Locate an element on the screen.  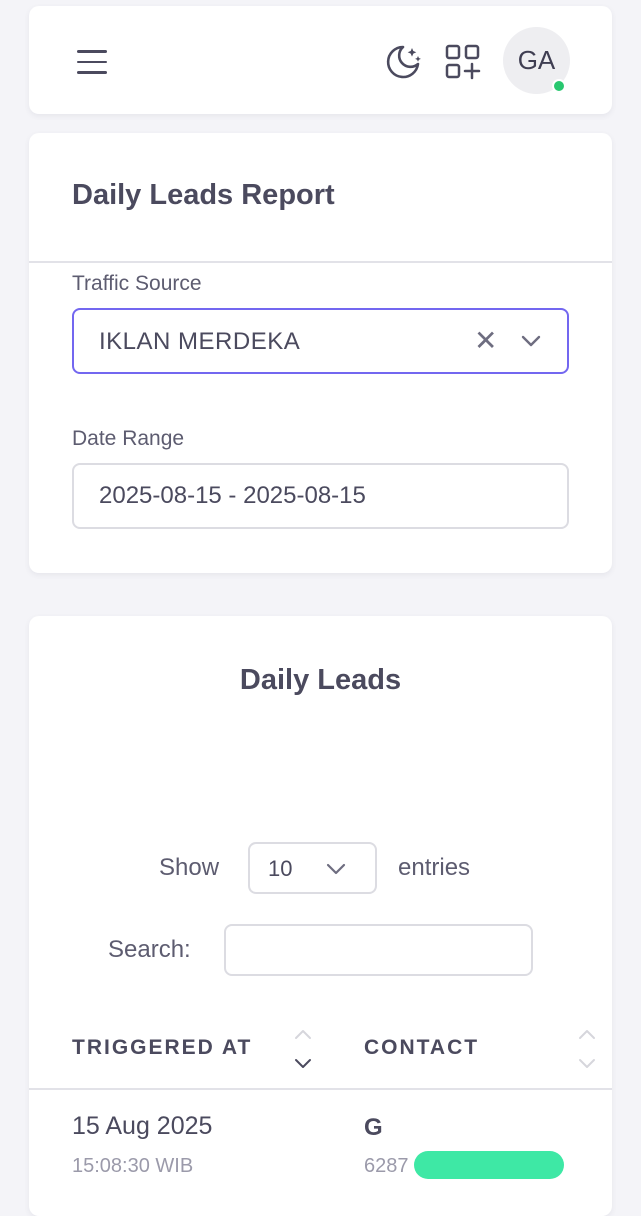
divider is located at coordinates (320, 262).